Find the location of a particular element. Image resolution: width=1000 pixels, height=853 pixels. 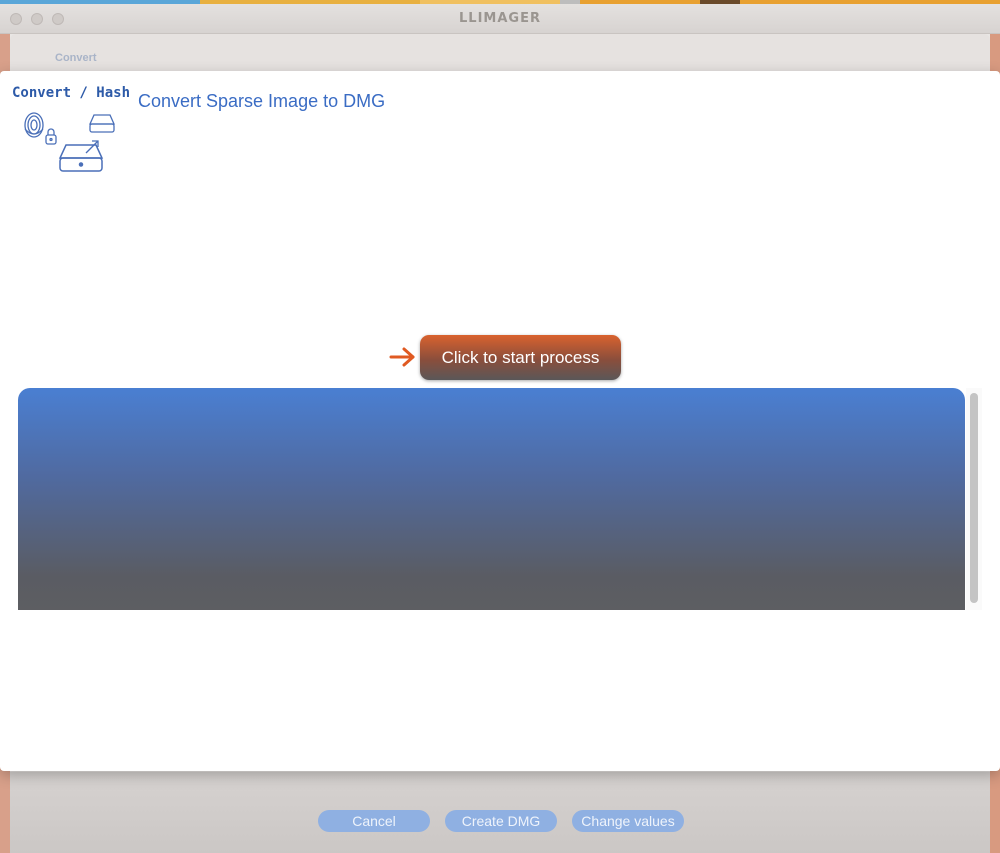

convert-hash-logo: Convert / Hash is located at coordinates (69, 131).